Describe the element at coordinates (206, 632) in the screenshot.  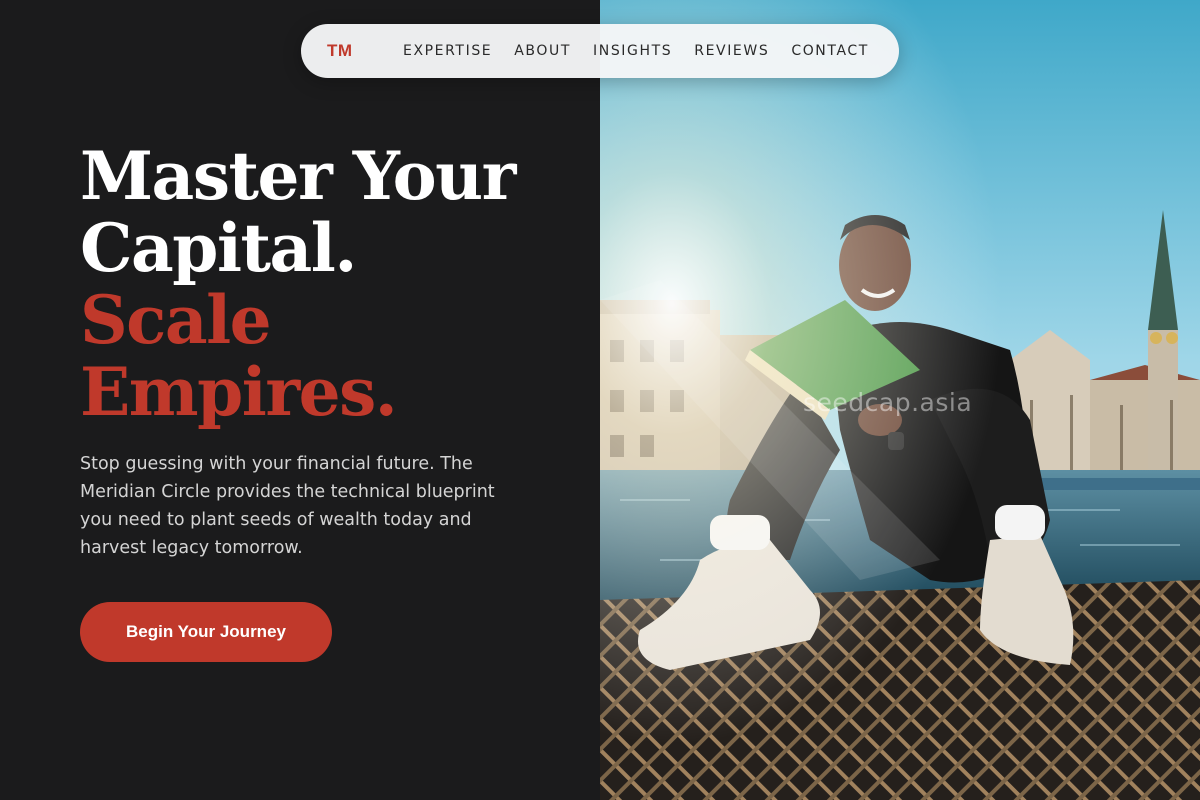
I see `begin-journey-button: Begin Your Journey` at that location.